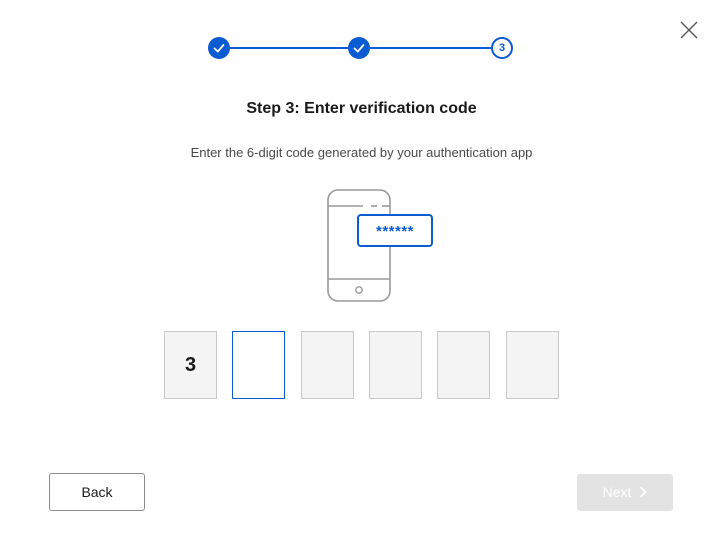 The width and height of the screenshot is (723, 546). What do you see at coordinates (643, 493) in the screenshot?
I see `chevron-right-icon` at bounding box center [643, 493].